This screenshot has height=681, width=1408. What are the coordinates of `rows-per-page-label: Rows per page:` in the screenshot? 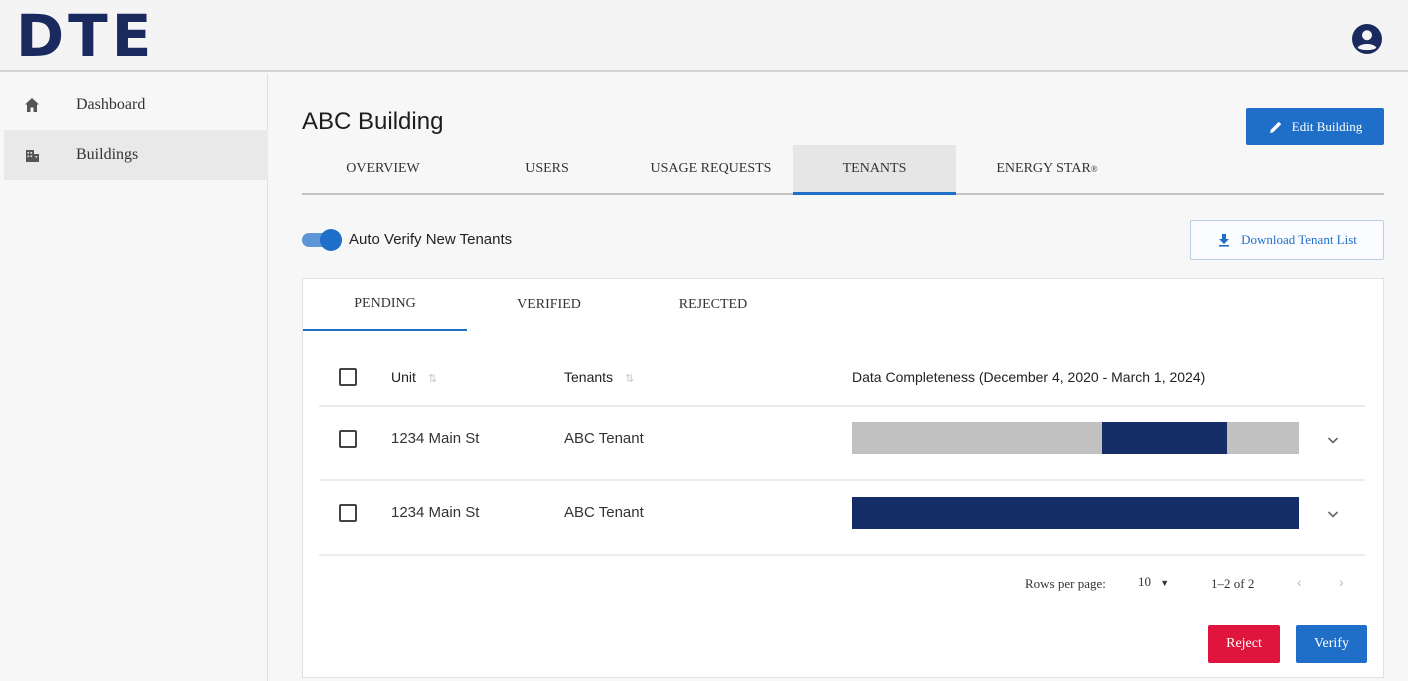 It's located at (1065, 583).